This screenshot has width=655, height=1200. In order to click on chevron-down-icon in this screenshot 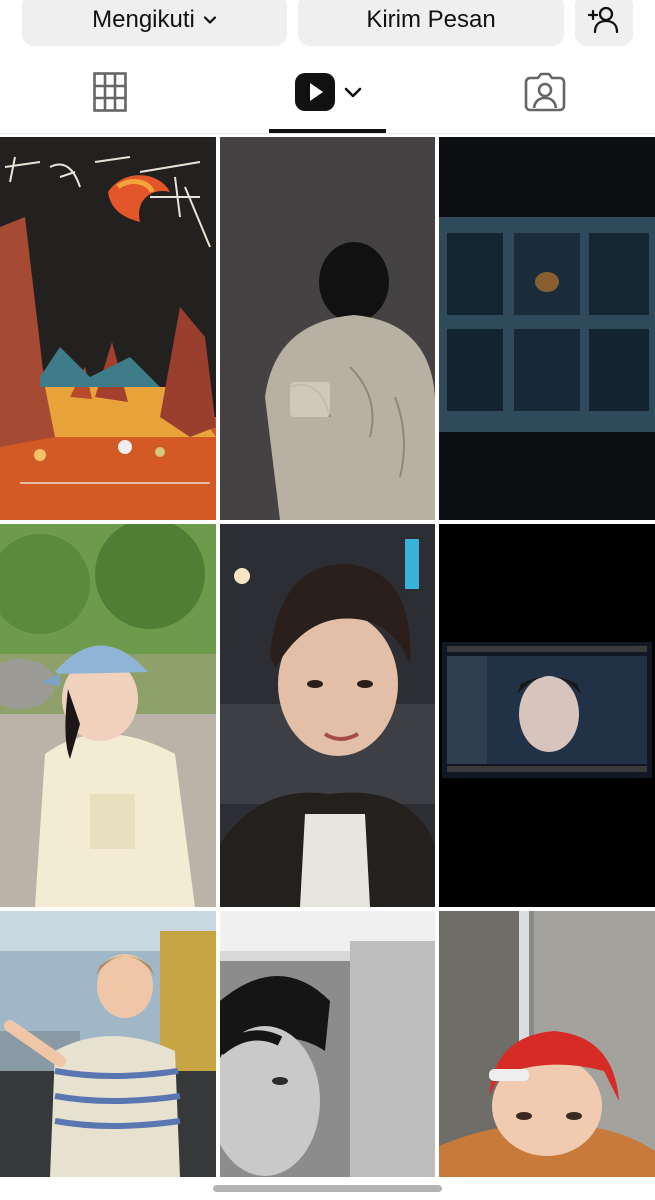, I will do `click(209, 20)`.